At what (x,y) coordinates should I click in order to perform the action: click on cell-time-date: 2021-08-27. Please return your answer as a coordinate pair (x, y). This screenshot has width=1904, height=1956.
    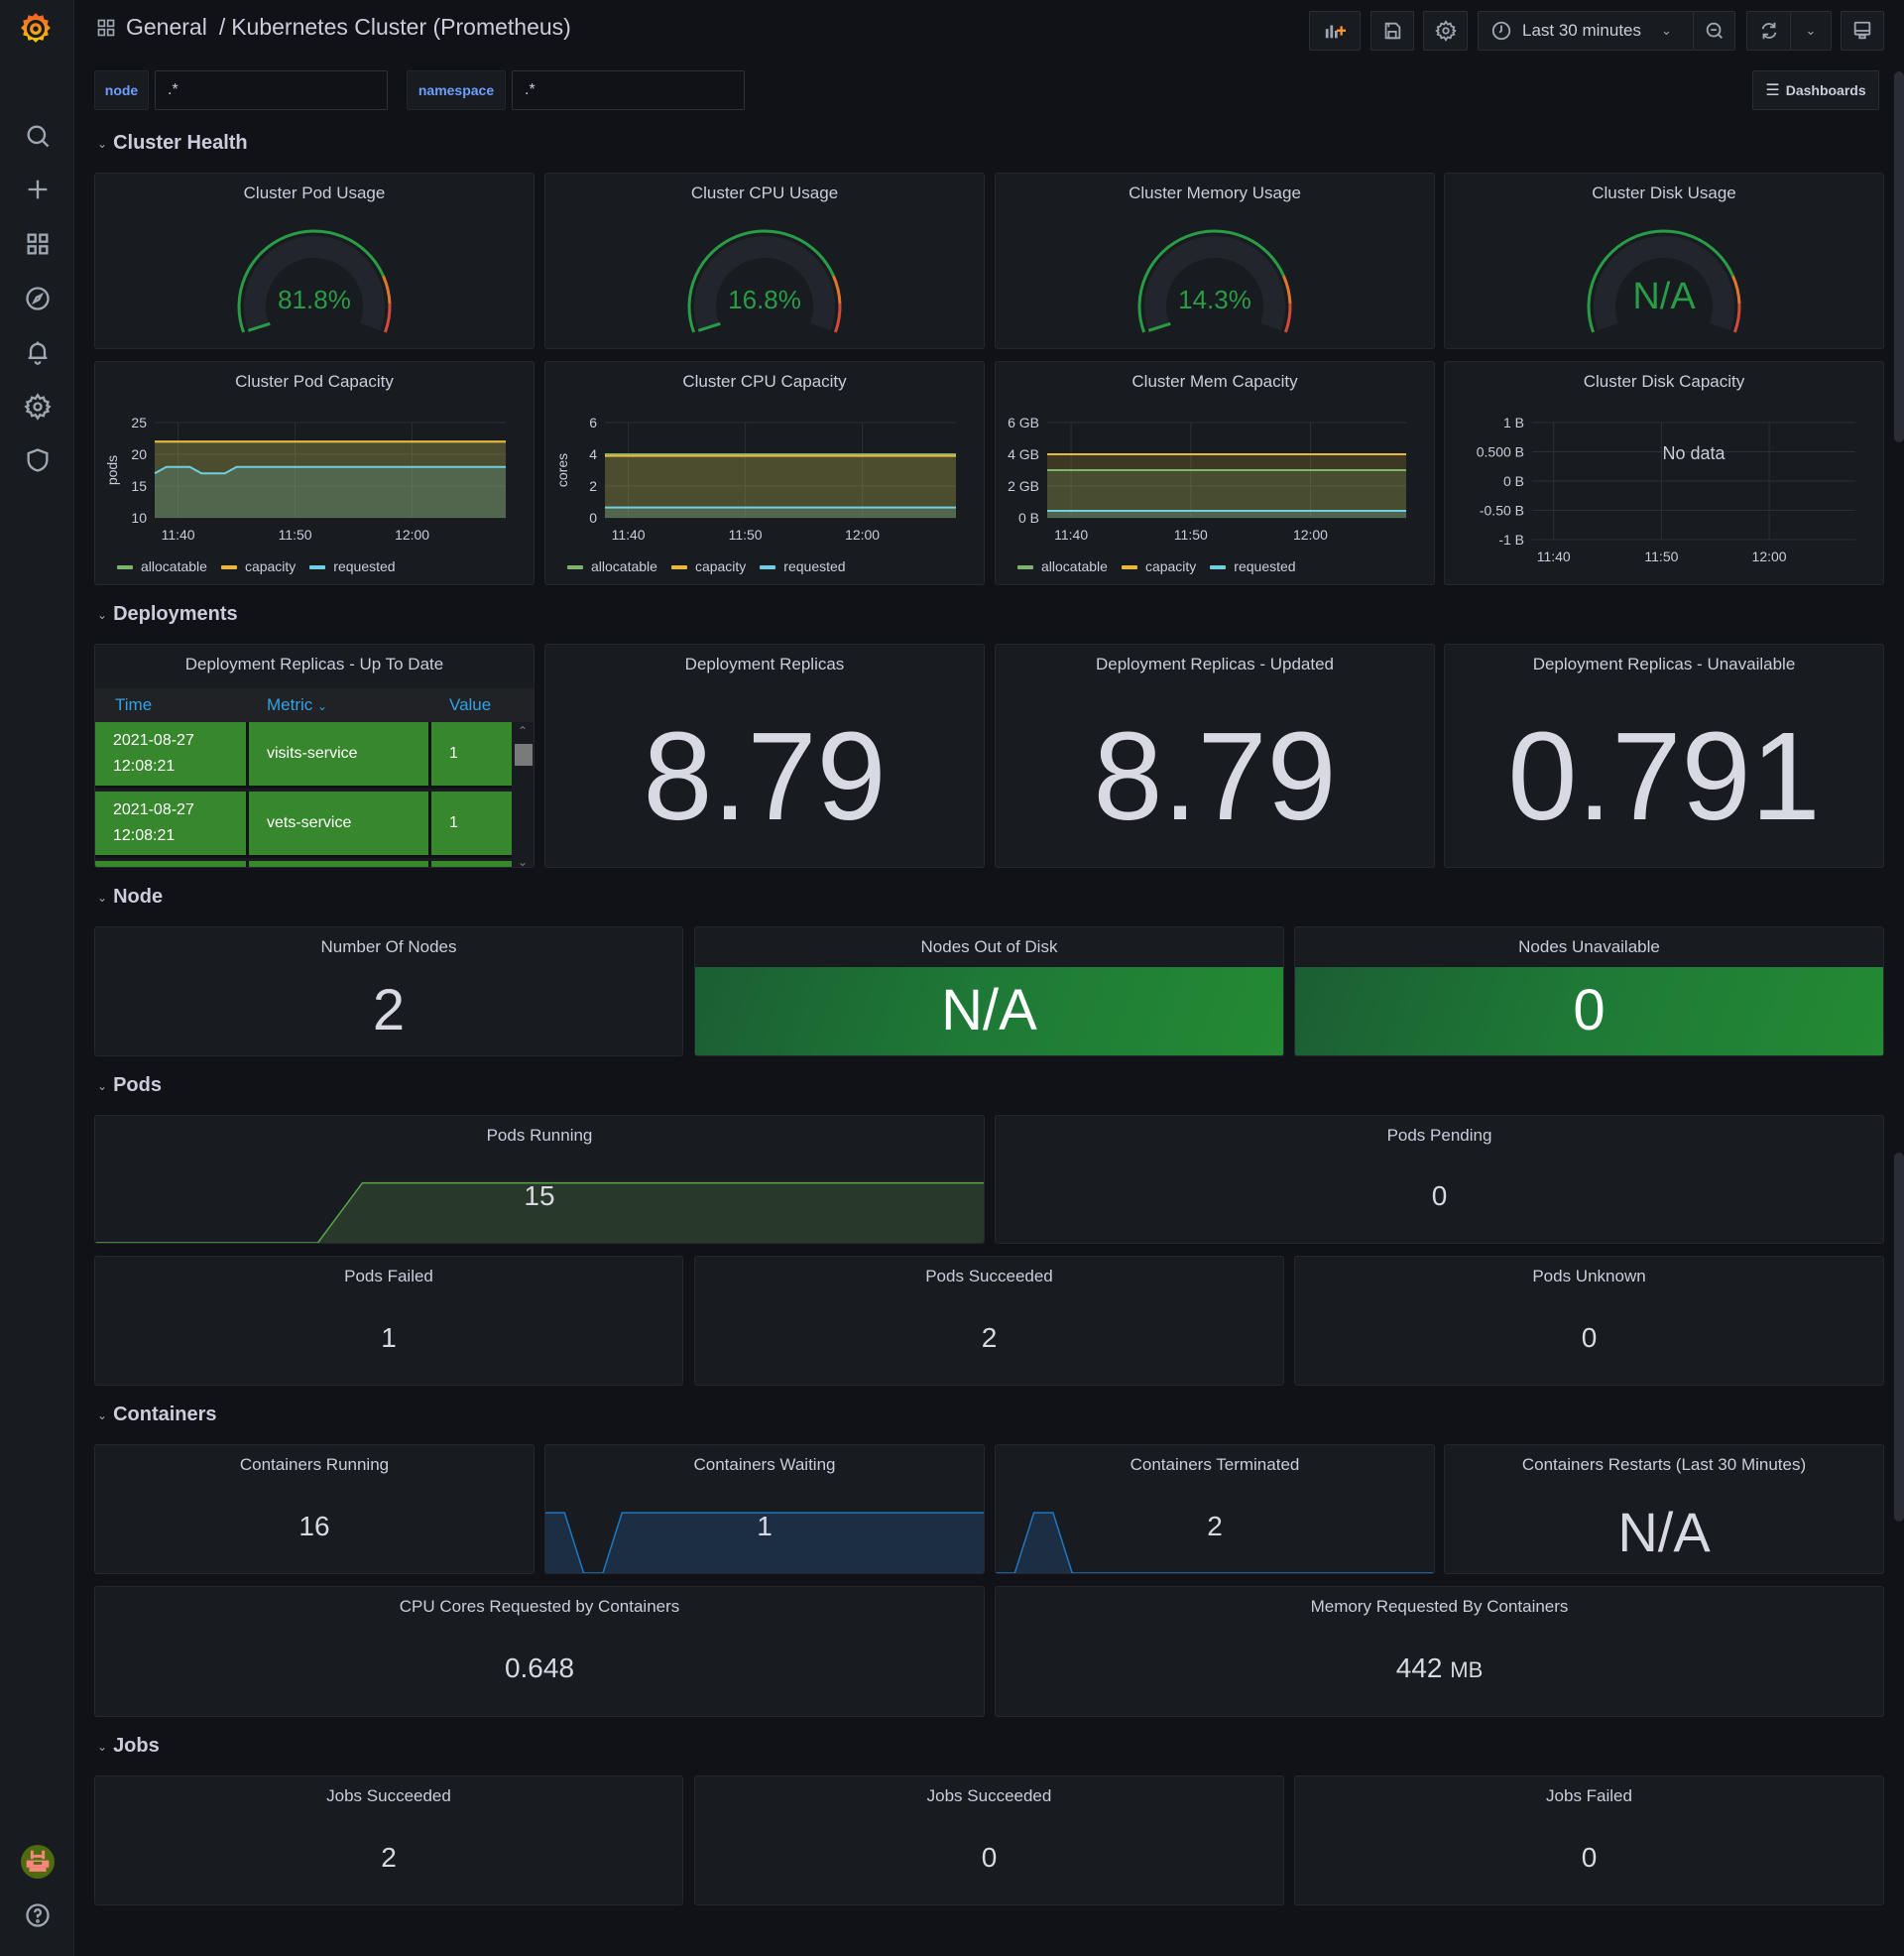
    Looking at the image, I should click on (153, 741).